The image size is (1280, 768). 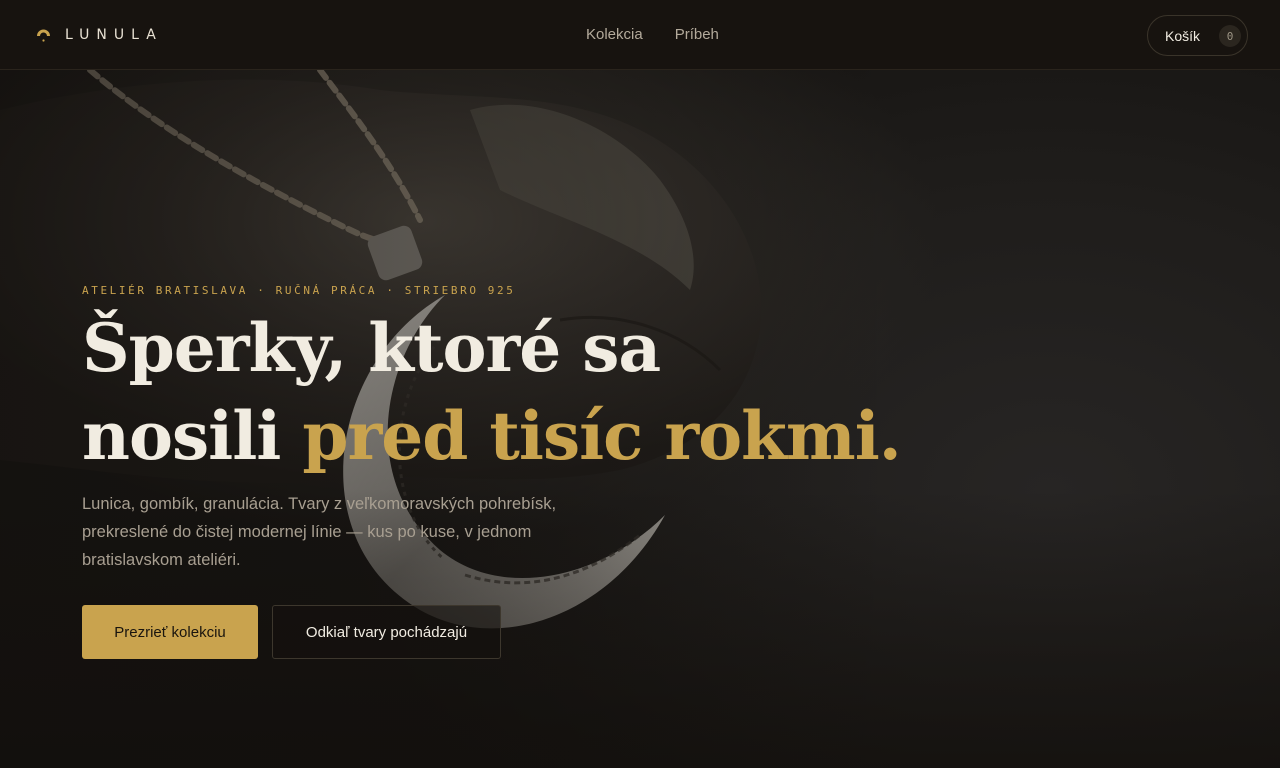 What do you see at coordinates (614, 35) in the screenshot?
I see `nav-link-kolekcia: Kolekcia` at bounding box center [614, 35].